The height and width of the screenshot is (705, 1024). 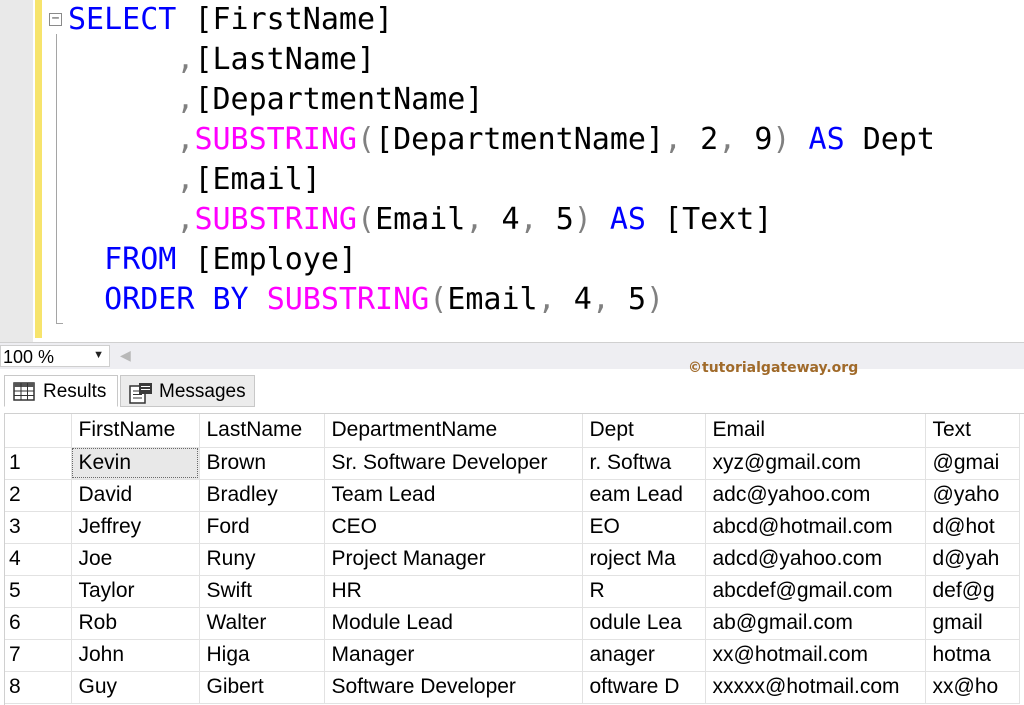 I want to click on row-number: 8, so click(x=38, y=687).